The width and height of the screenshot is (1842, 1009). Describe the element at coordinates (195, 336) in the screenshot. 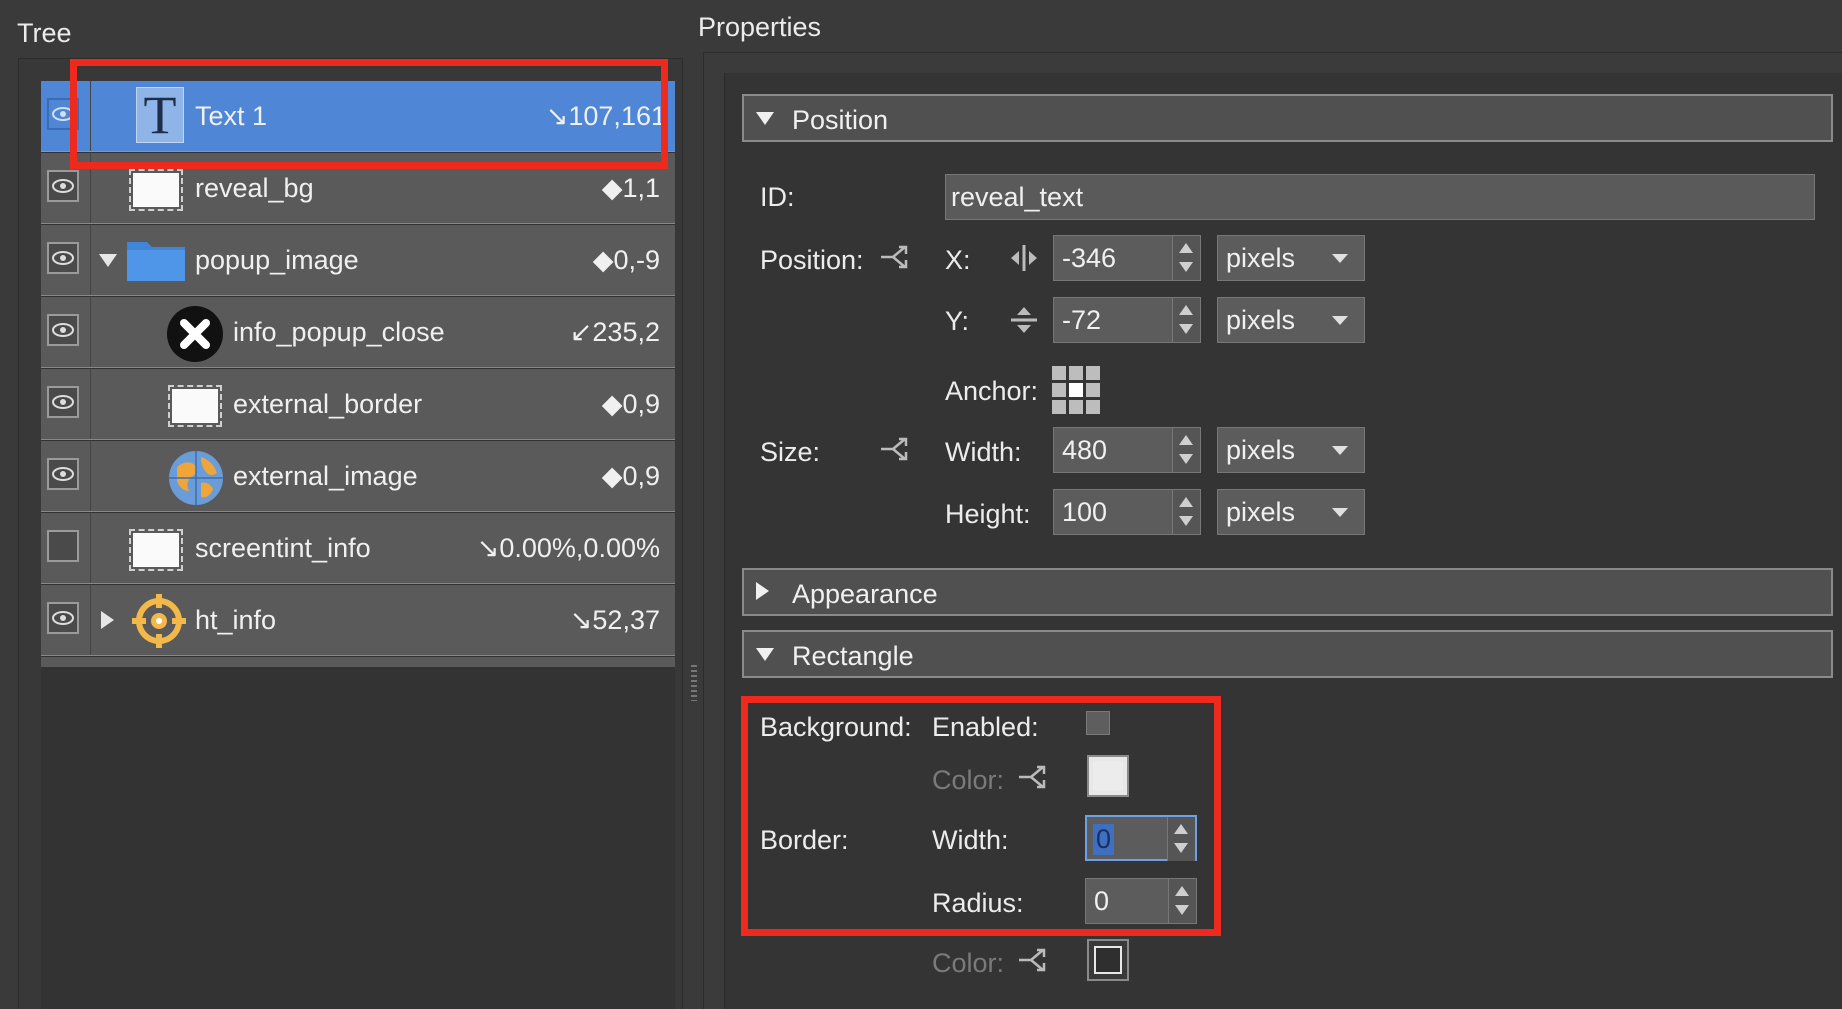

I see `close-icon` at that location.